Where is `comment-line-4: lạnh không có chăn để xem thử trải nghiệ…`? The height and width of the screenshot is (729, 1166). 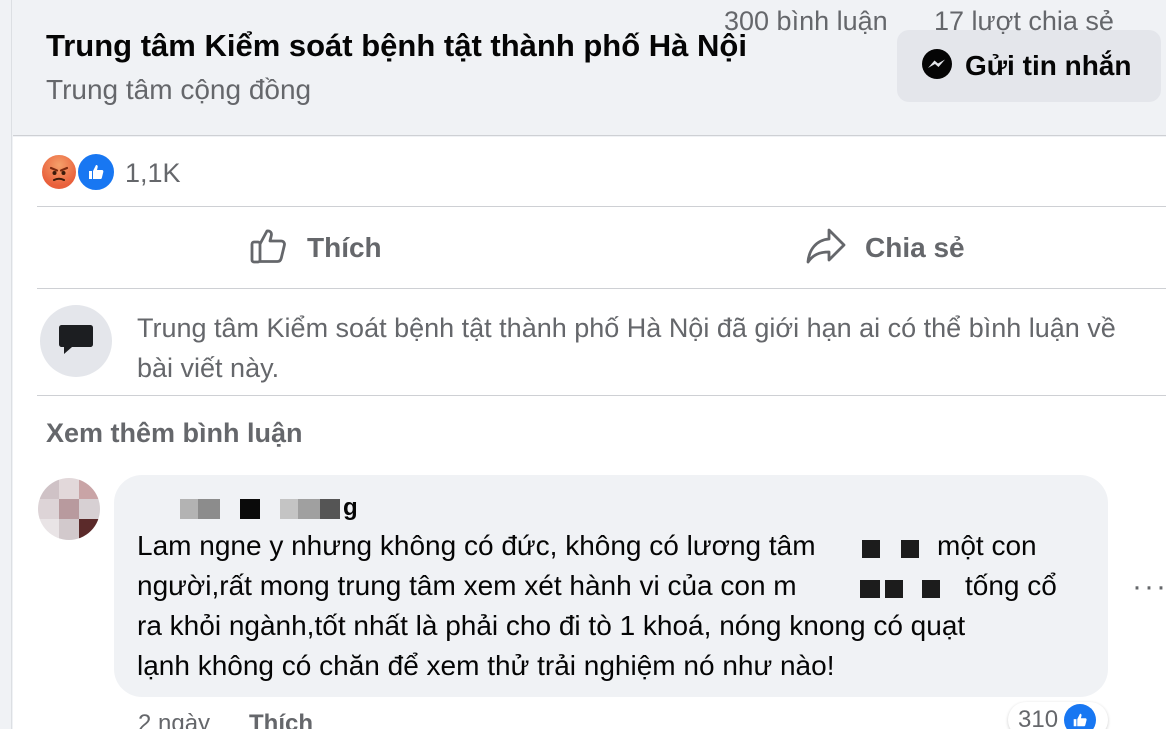 comment-line-4: lạnh không có chăn để xem thử trải nghiệ… is located at coordinates (486, 665).